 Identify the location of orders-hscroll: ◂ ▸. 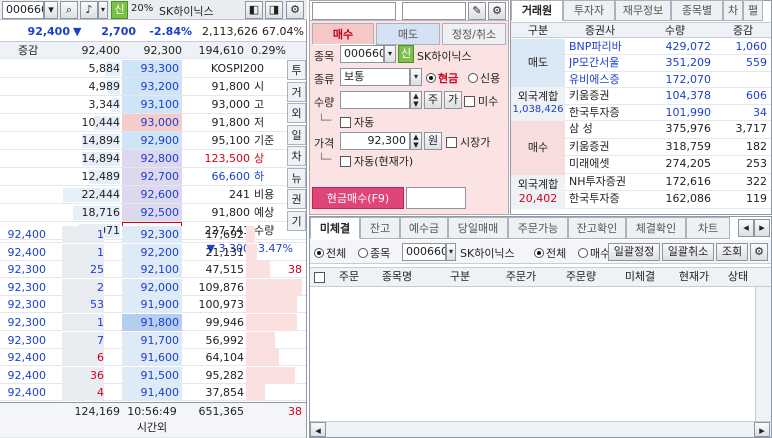
(540, 429).